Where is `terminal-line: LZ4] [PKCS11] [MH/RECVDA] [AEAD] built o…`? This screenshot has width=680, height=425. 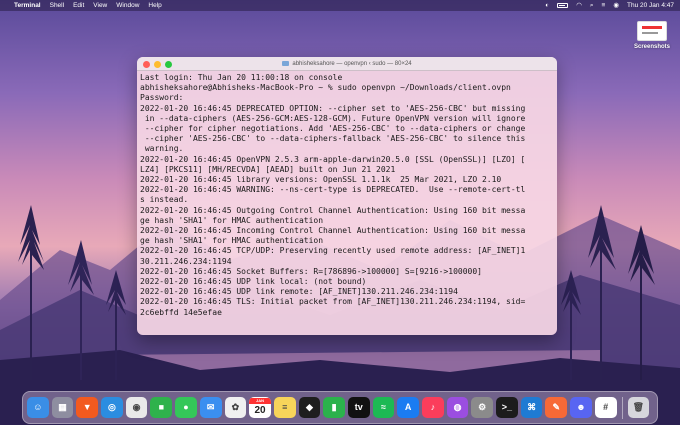 terminal-line: LZ4] [PKCS11] [MH/RECVDA] [AEAD] built o… is located at coordinates (268, 169).